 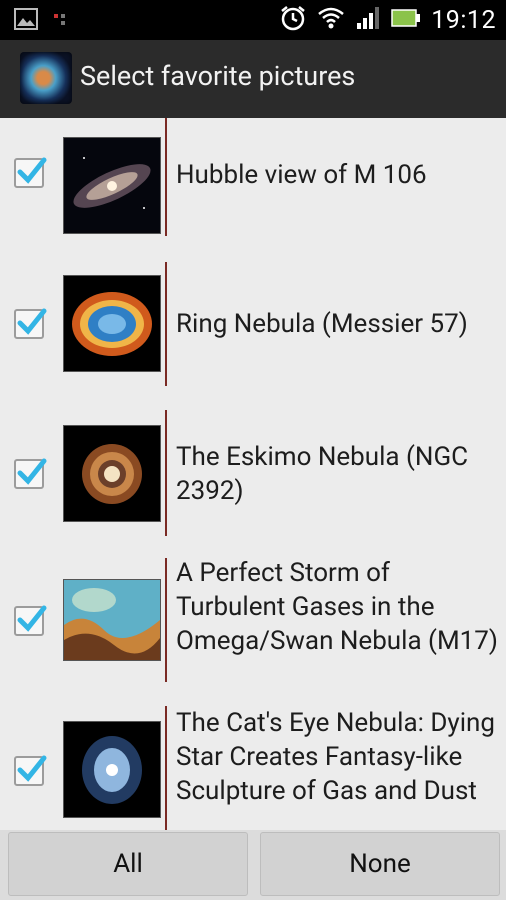 What do you see at coordinates (331, 20) in the screenshot?
I see `wifi-icon` at bounding box center [331, 20].